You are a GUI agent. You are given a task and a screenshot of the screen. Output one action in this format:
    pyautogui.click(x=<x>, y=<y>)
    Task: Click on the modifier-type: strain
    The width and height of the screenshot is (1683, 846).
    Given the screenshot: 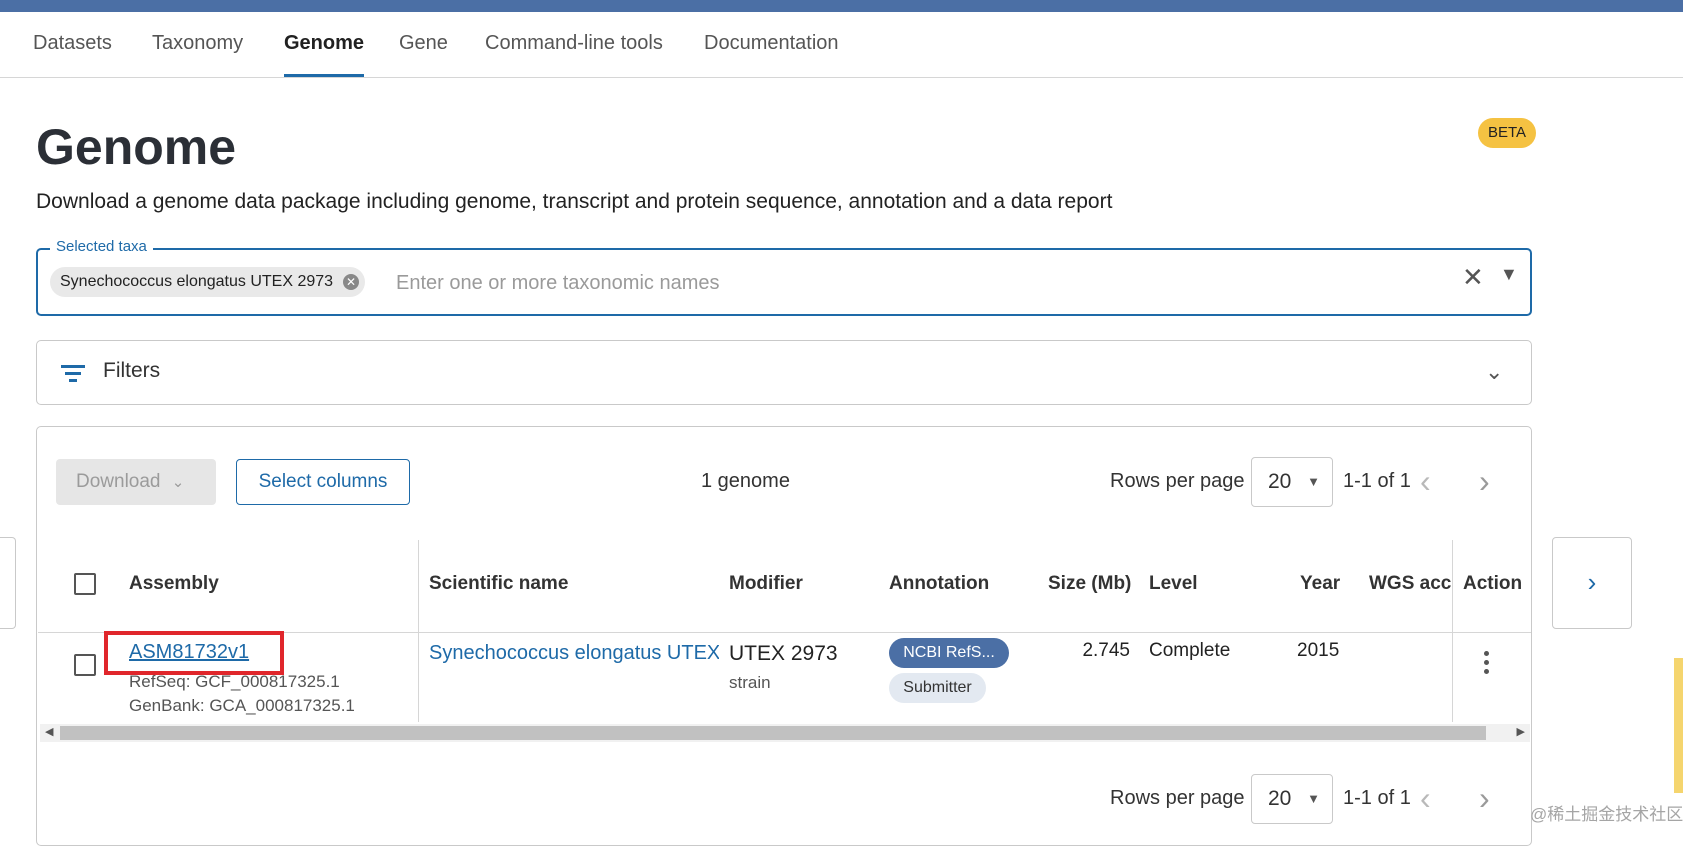 What is the action you would take?
    pyautogui.click(x=750, y=682)
    